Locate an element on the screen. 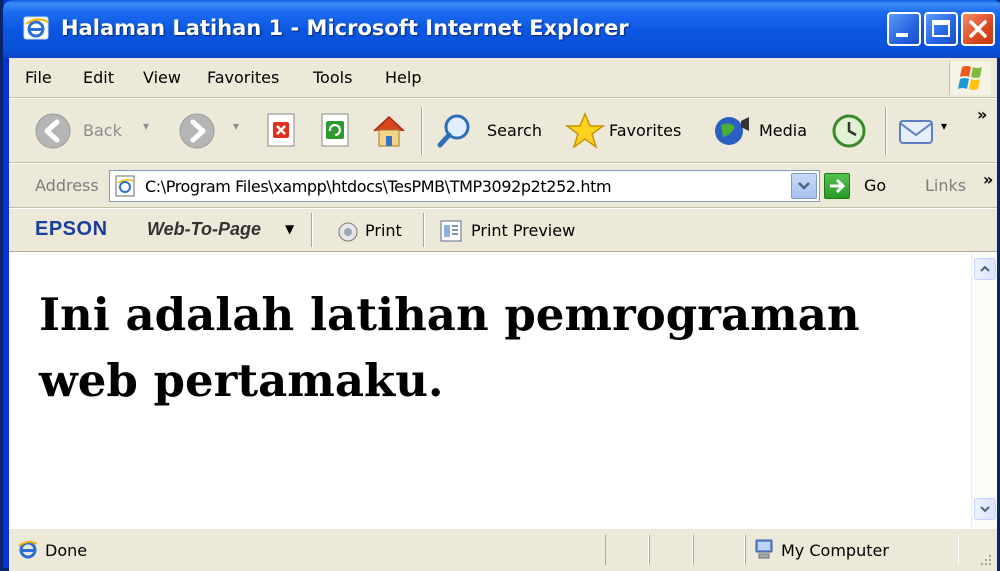 This screenshot has width=1000, height=571. zone-text: My Computer is located at coordinates (835, 550).